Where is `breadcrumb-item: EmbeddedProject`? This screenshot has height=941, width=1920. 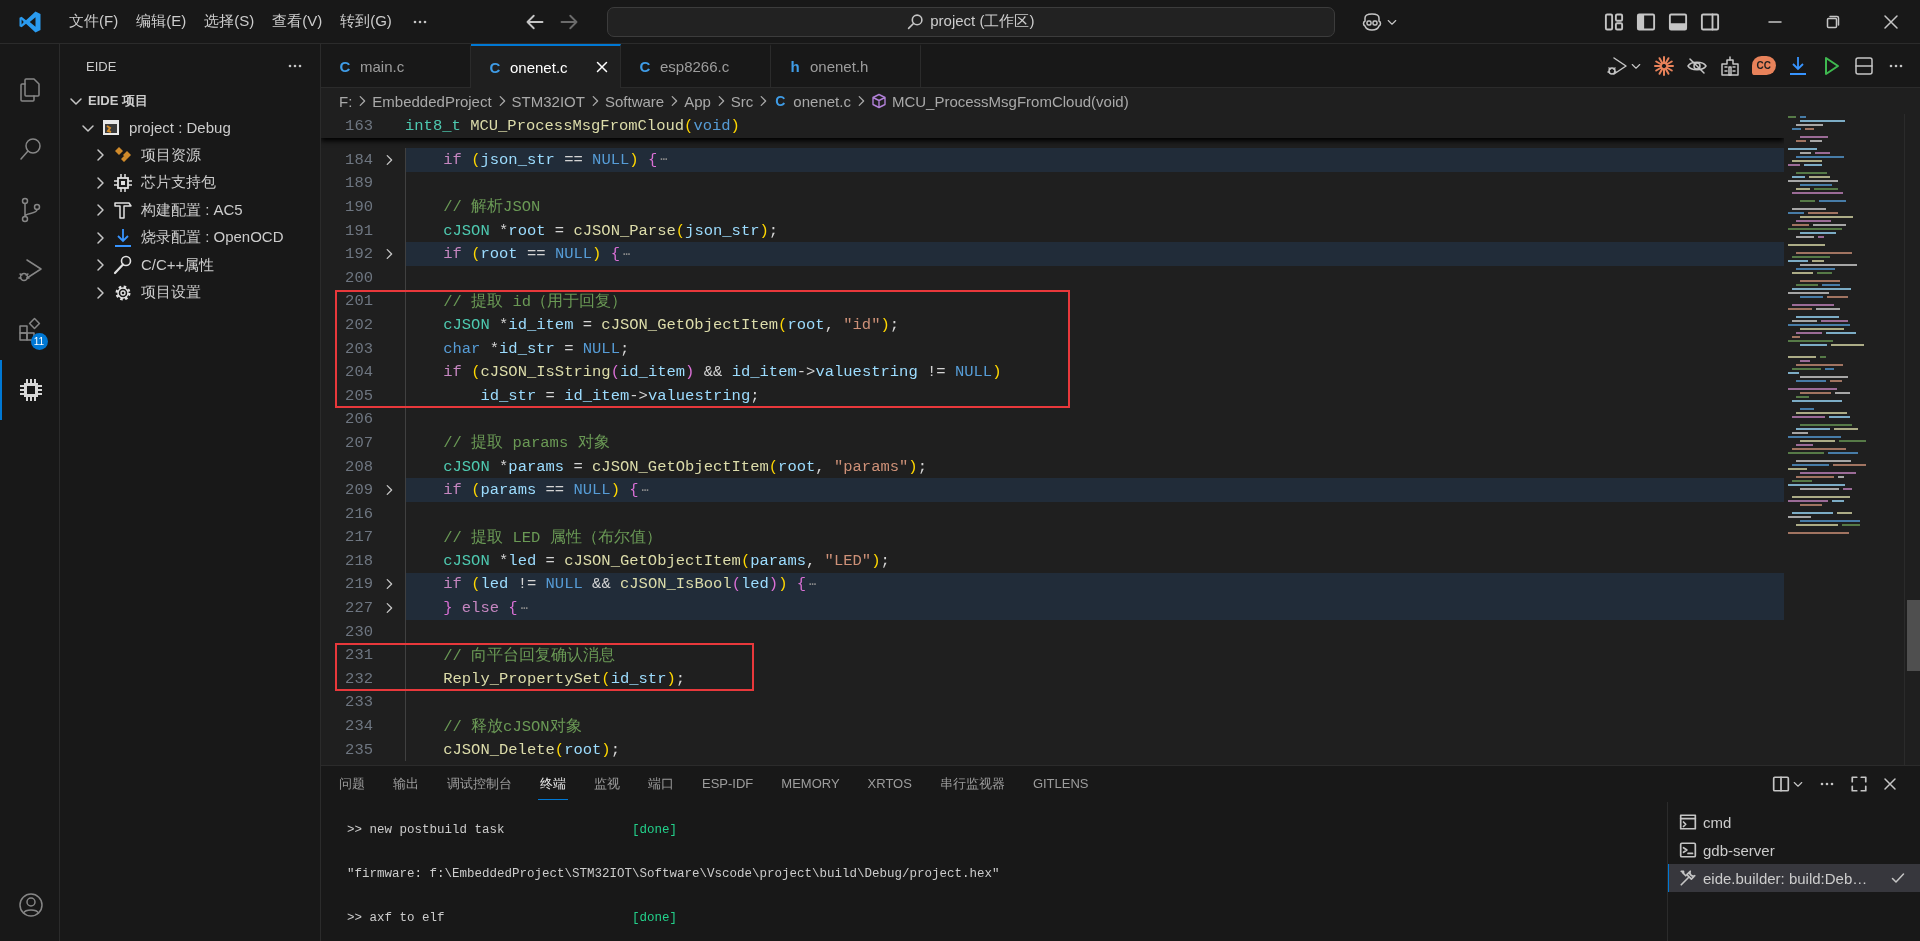 breadcrumb-item: EmbeddedProject is located at coordinates (432, 101).